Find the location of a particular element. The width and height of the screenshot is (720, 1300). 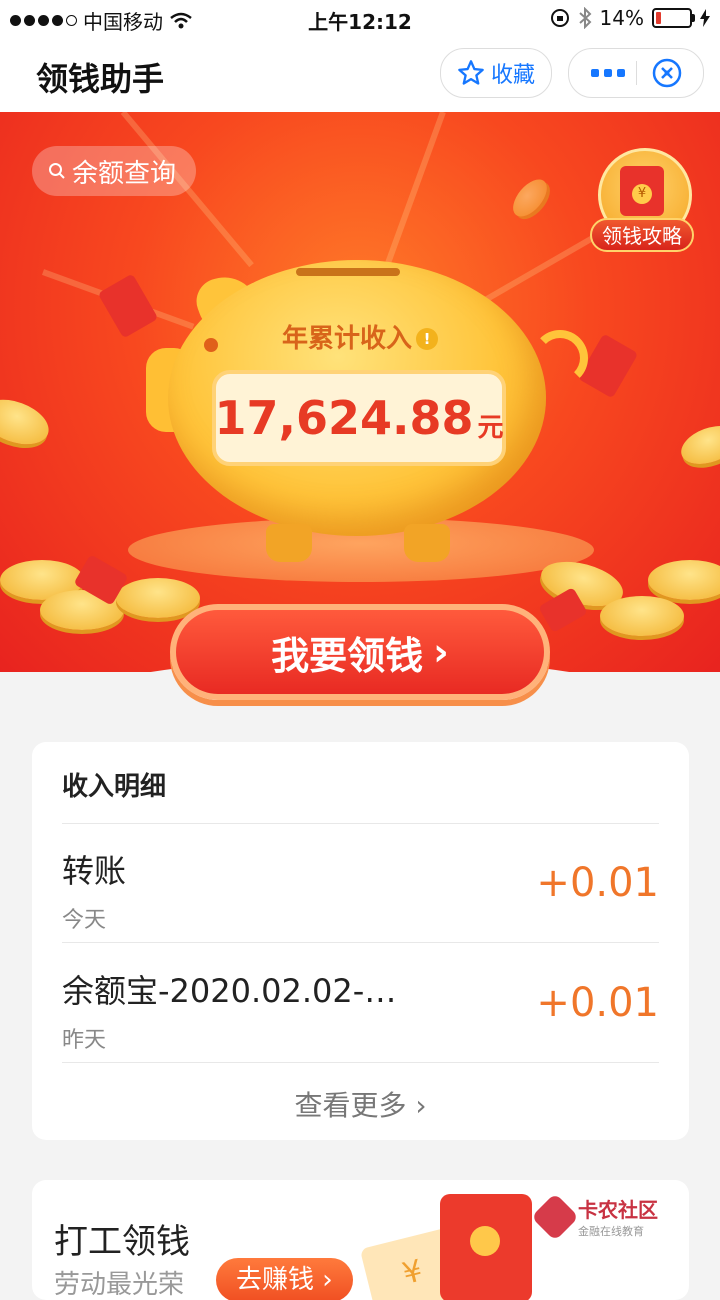

close-button is located at coordinates (667, 73).